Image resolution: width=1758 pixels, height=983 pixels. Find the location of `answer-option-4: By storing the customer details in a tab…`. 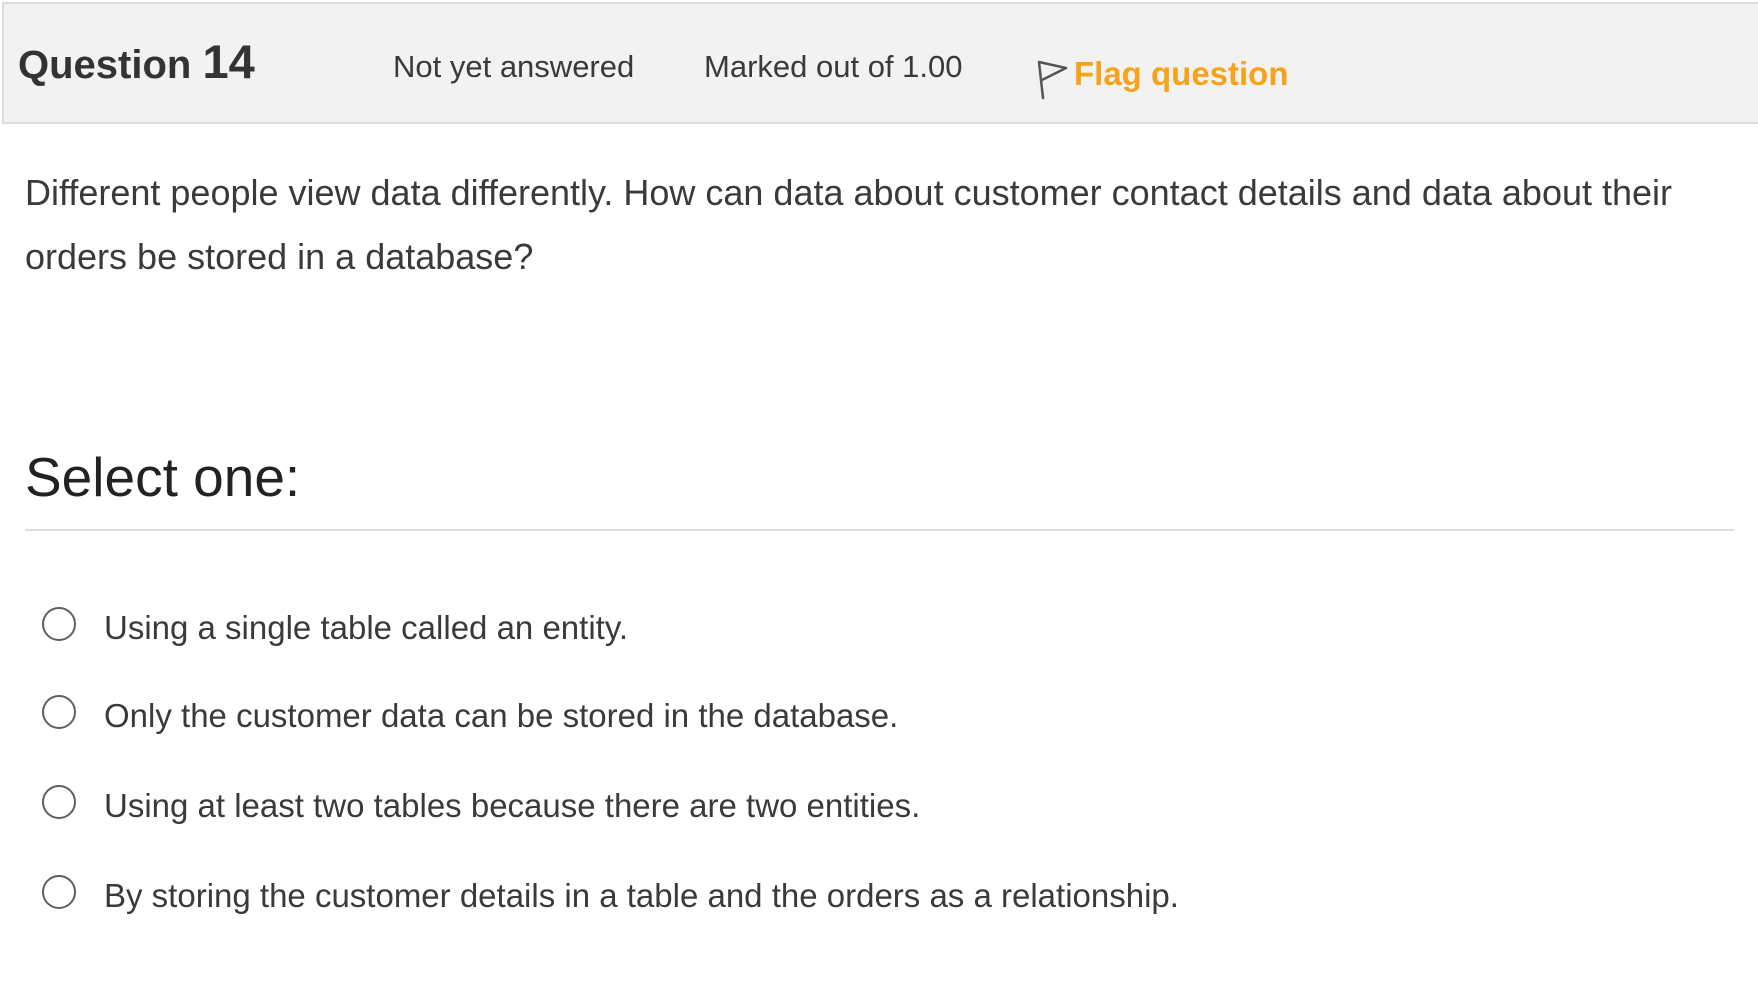

answer-option-4: By storing the customer details in a tab… is located at coordinates (610, 892).